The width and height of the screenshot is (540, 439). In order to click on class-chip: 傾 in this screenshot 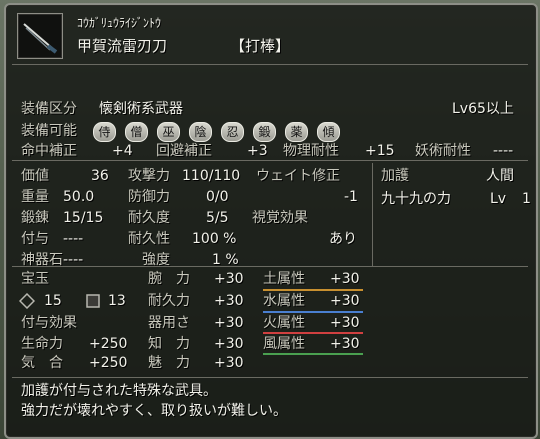, I will do `click(328, 132)`.